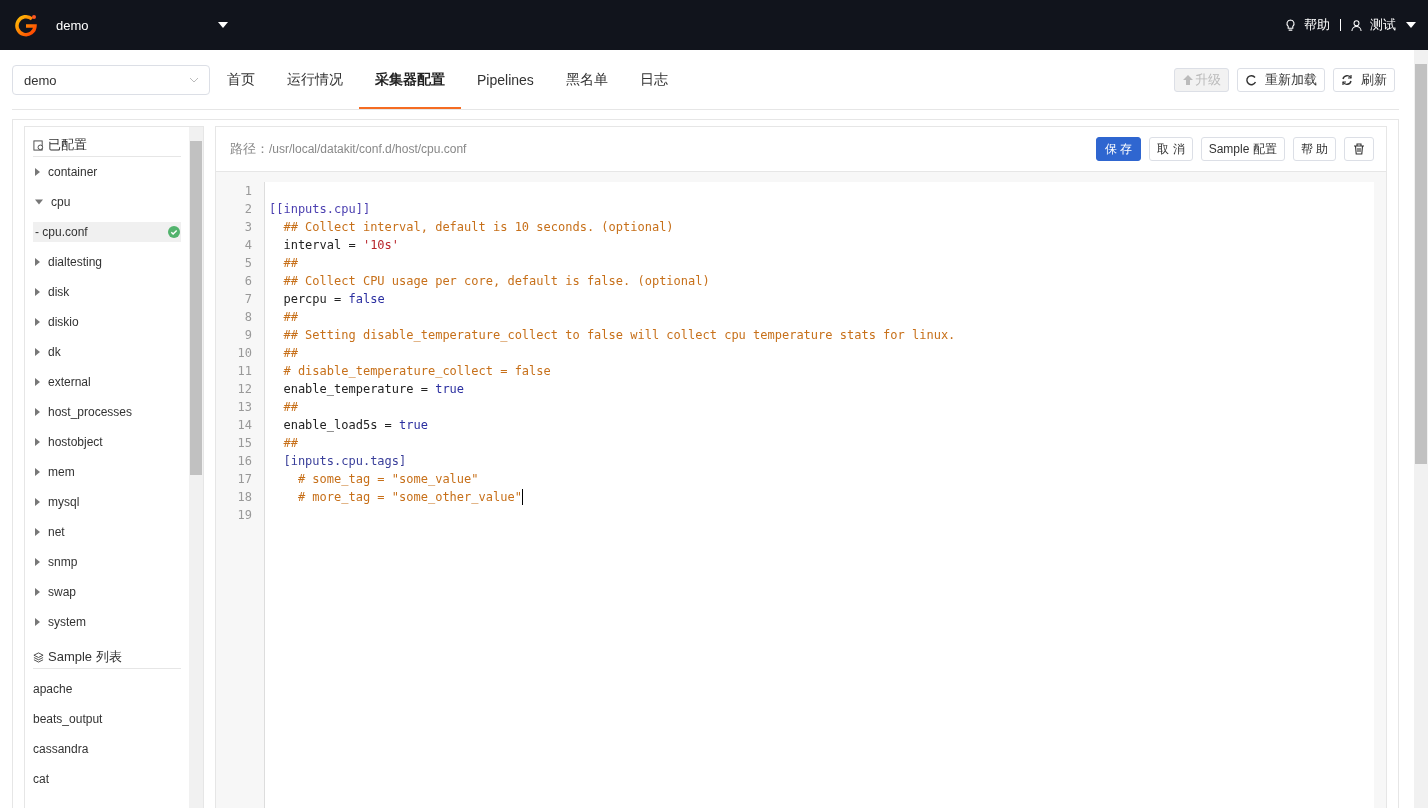 The height and width of the screenshot is (808, 1428). Describe the element at coordinates (416, 371) in the screenshot. I see `code-text: # disable_temperature_collect = false` at that location.